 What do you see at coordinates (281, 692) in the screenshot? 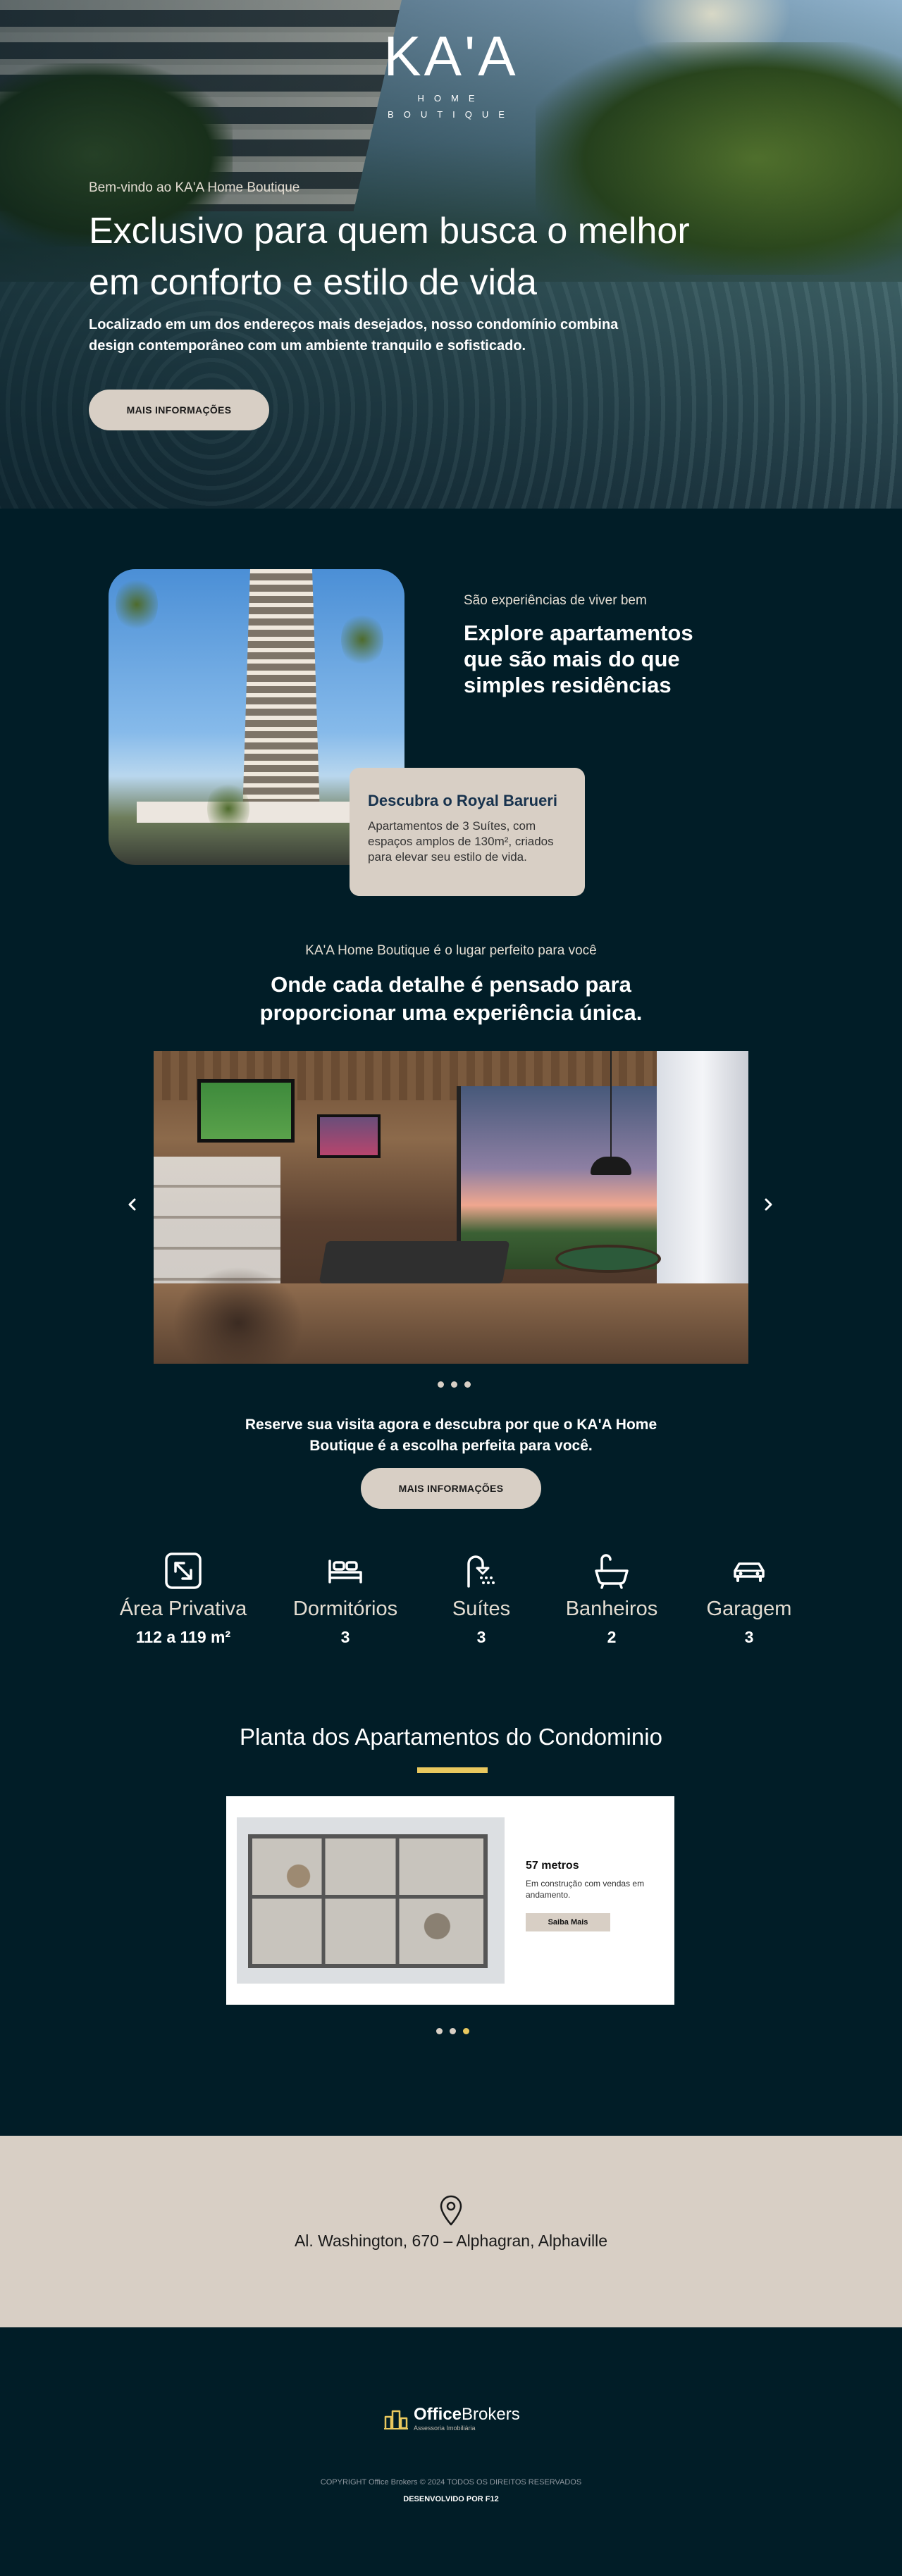
I see `tower-shape` at bounding box center [281, 692].